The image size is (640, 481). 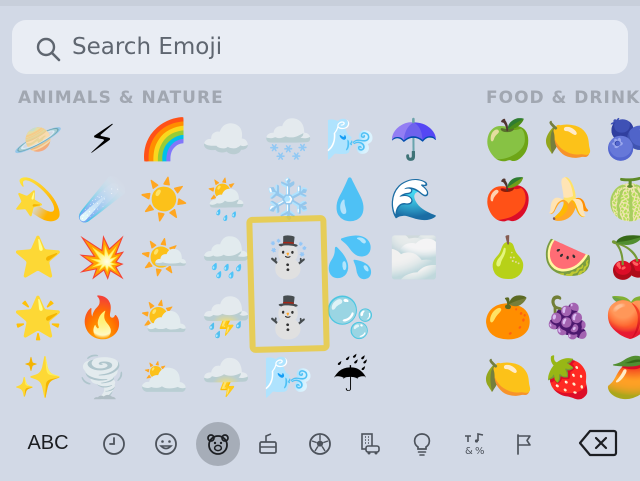 I want to click on smiley-icon, so click(x=166, y=444).